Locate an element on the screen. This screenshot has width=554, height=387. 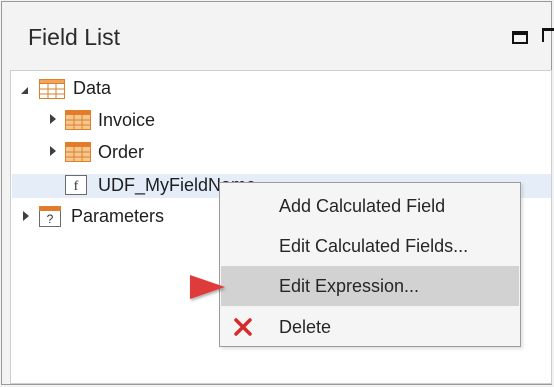
tree-node-data: Data is located at coordinates (92, 88).